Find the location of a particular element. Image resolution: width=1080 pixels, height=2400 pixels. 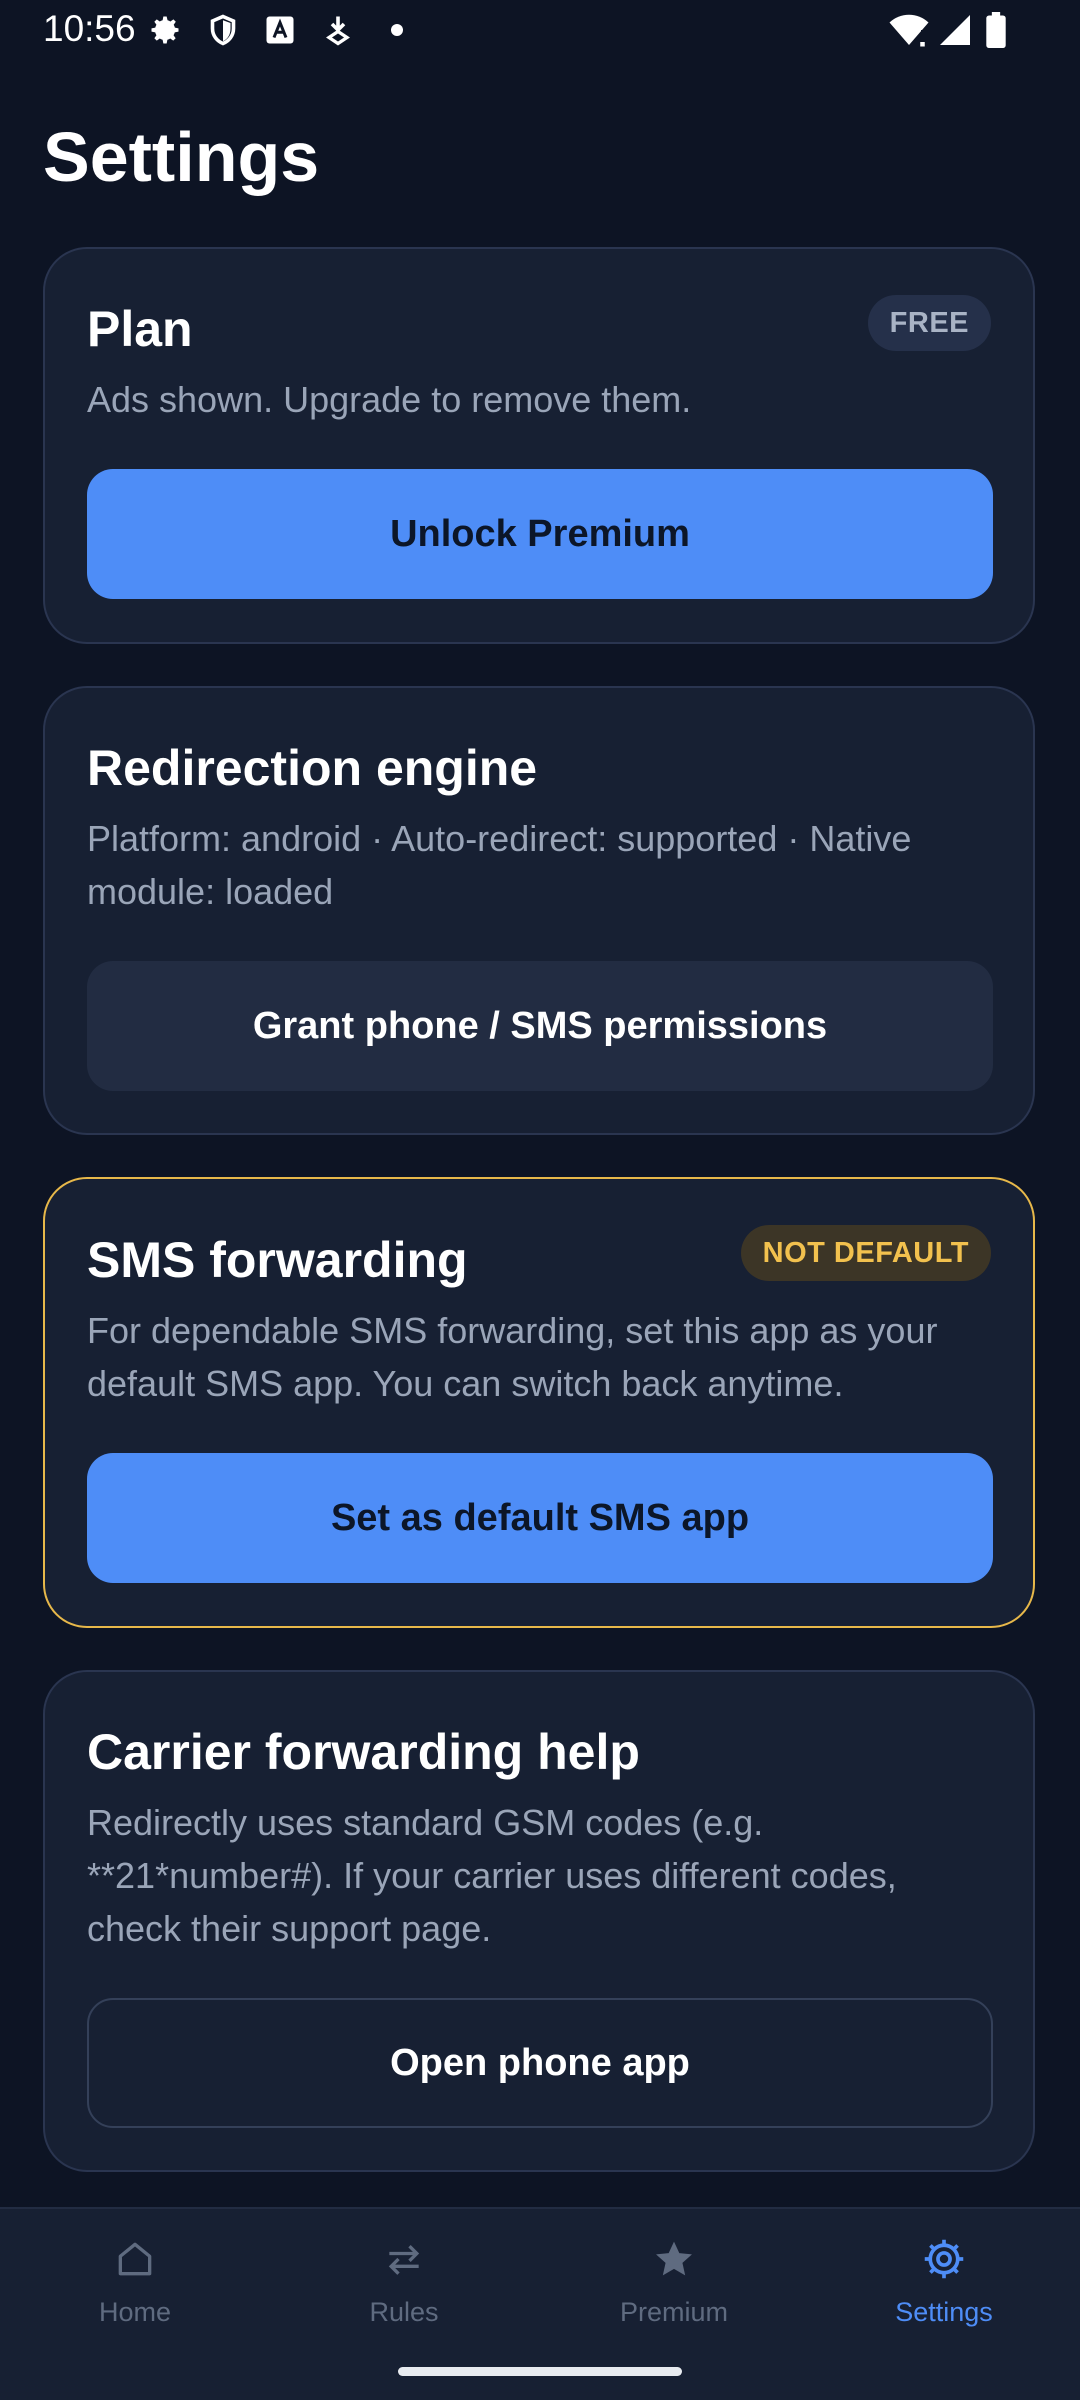

wifi-icon is located at coordinates (909, 30).